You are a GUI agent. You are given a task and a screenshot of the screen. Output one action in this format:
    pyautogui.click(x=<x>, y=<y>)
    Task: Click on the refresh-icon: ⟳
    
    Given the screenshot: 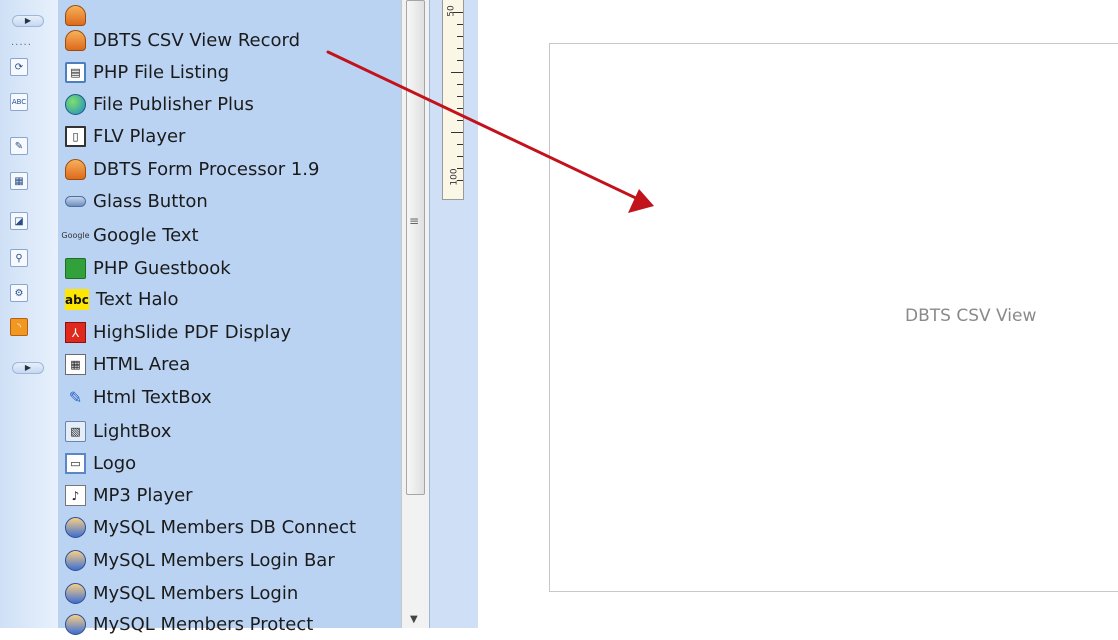 What is the action you would take?
    pyautogui.click(x=19, y=67)
    